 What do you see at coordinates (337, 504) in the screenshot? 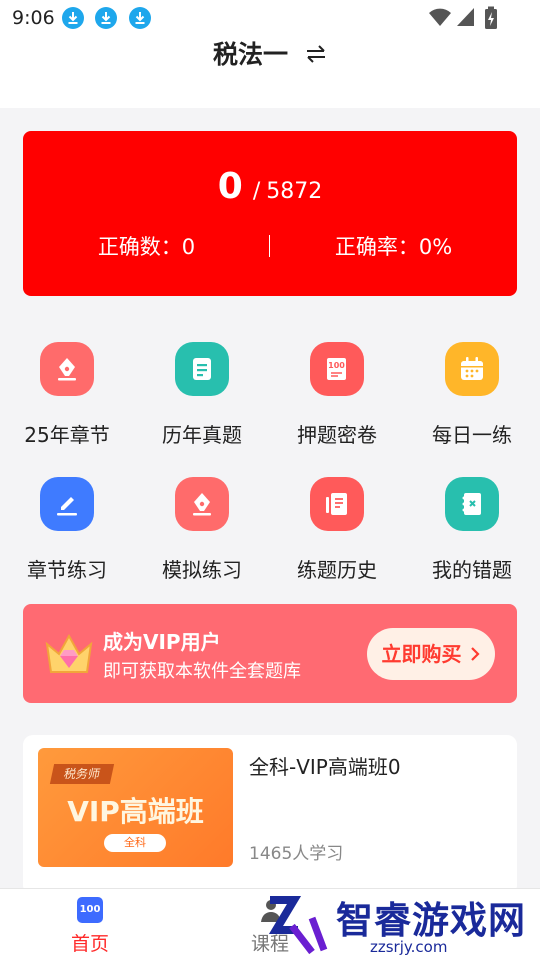
I see `history-notes-icon` at bounding box center [337, 504].